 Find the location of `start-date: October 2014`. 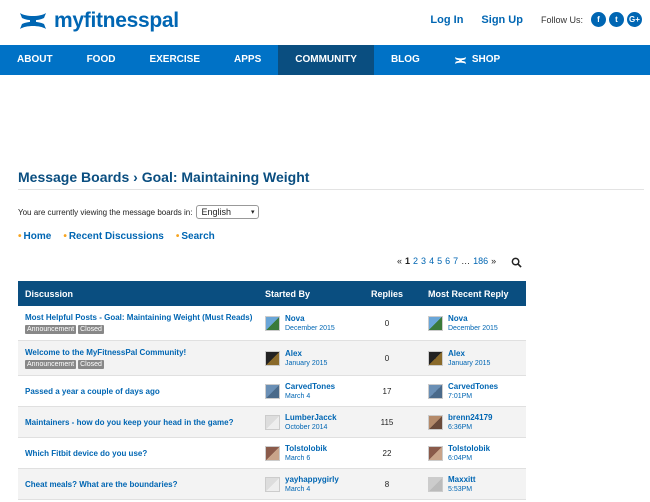

start-date: October 2014 is located at coordinates (306, 427).